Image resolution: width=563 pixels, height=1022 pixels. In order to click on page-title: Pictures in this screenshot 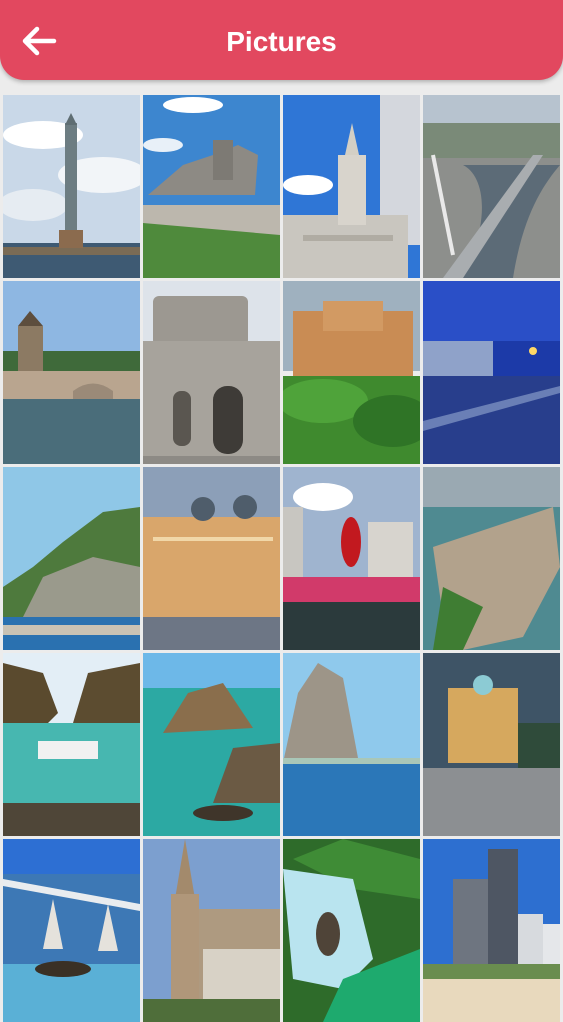, I will do `click(281, 41)`.